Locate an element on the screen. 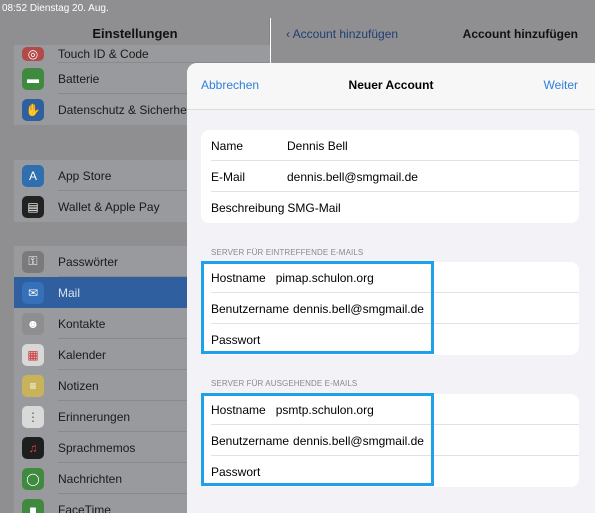  outgoing-password-label: Passwort is located at coordinates (236, 471).